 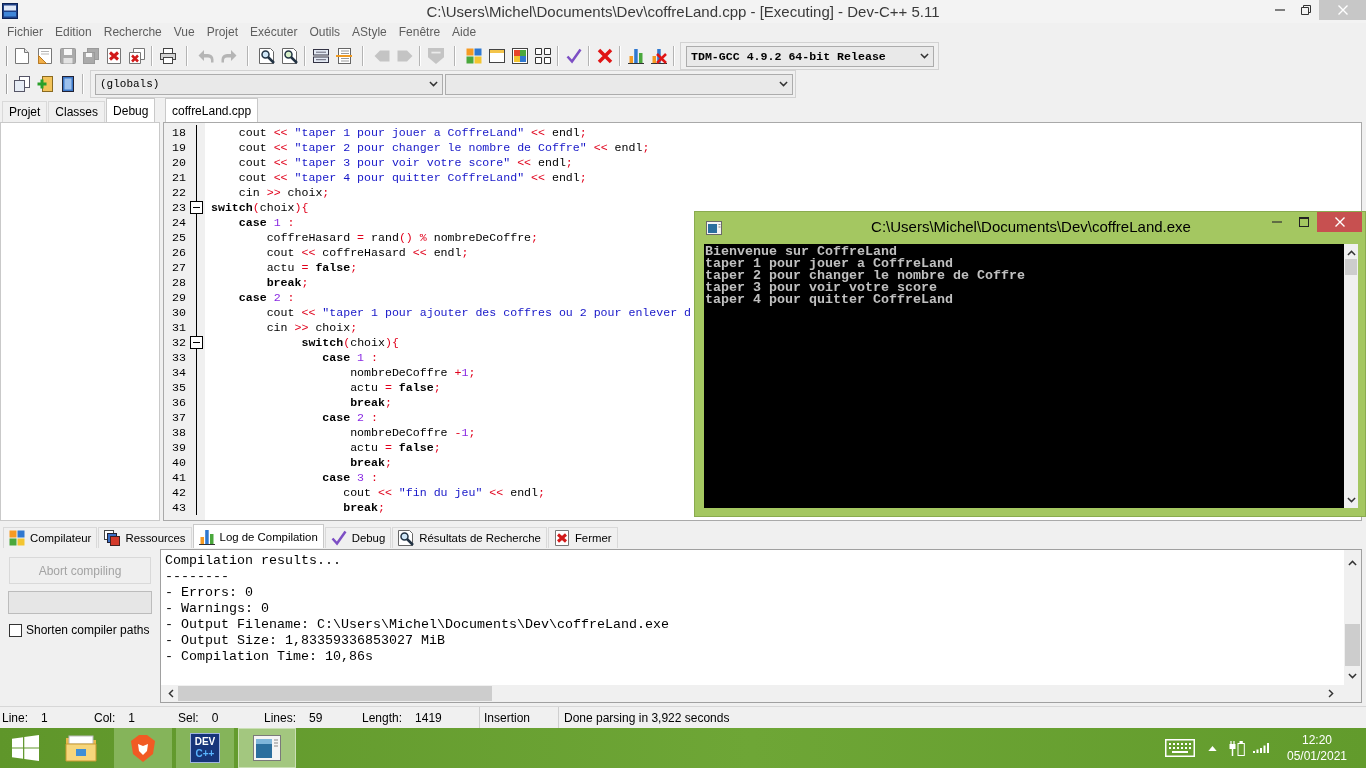 I want to click on window-title: C:\Users\Michel\Documents\Dev\coffreLand.exe, so click(x=1031, y=227).